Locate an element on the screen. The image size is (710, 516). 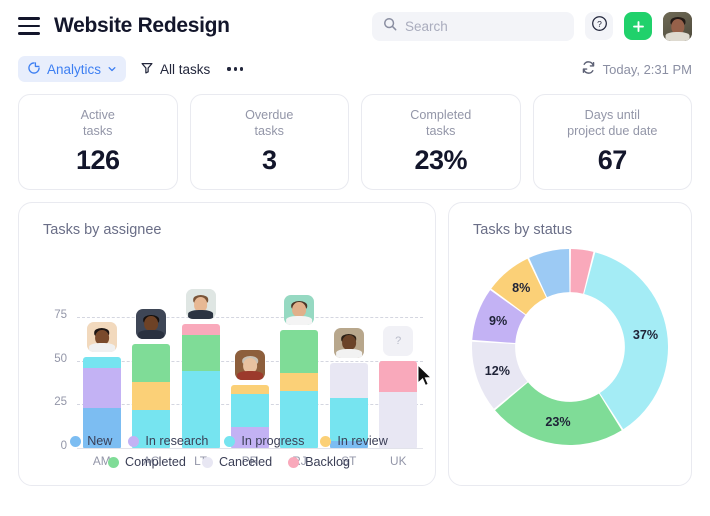
more-horizontal-icon is located at coordinates (235, 68).